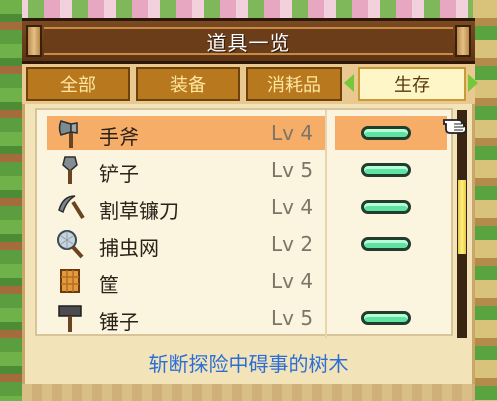  Describe the element at coordinates (248, 392) in the screenshot. I see `bottom-border` at that location.